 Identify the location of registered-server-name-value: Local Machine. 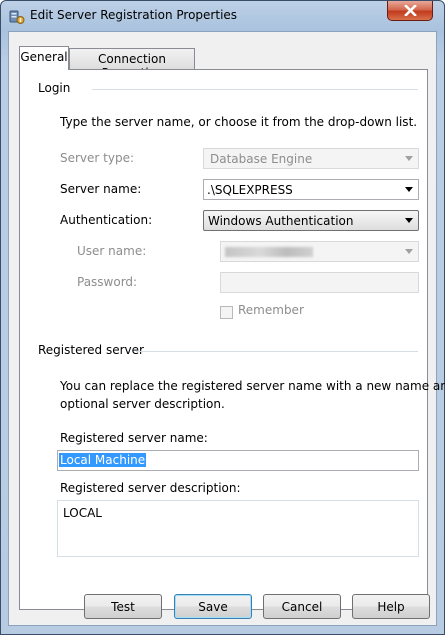
(103, 460).